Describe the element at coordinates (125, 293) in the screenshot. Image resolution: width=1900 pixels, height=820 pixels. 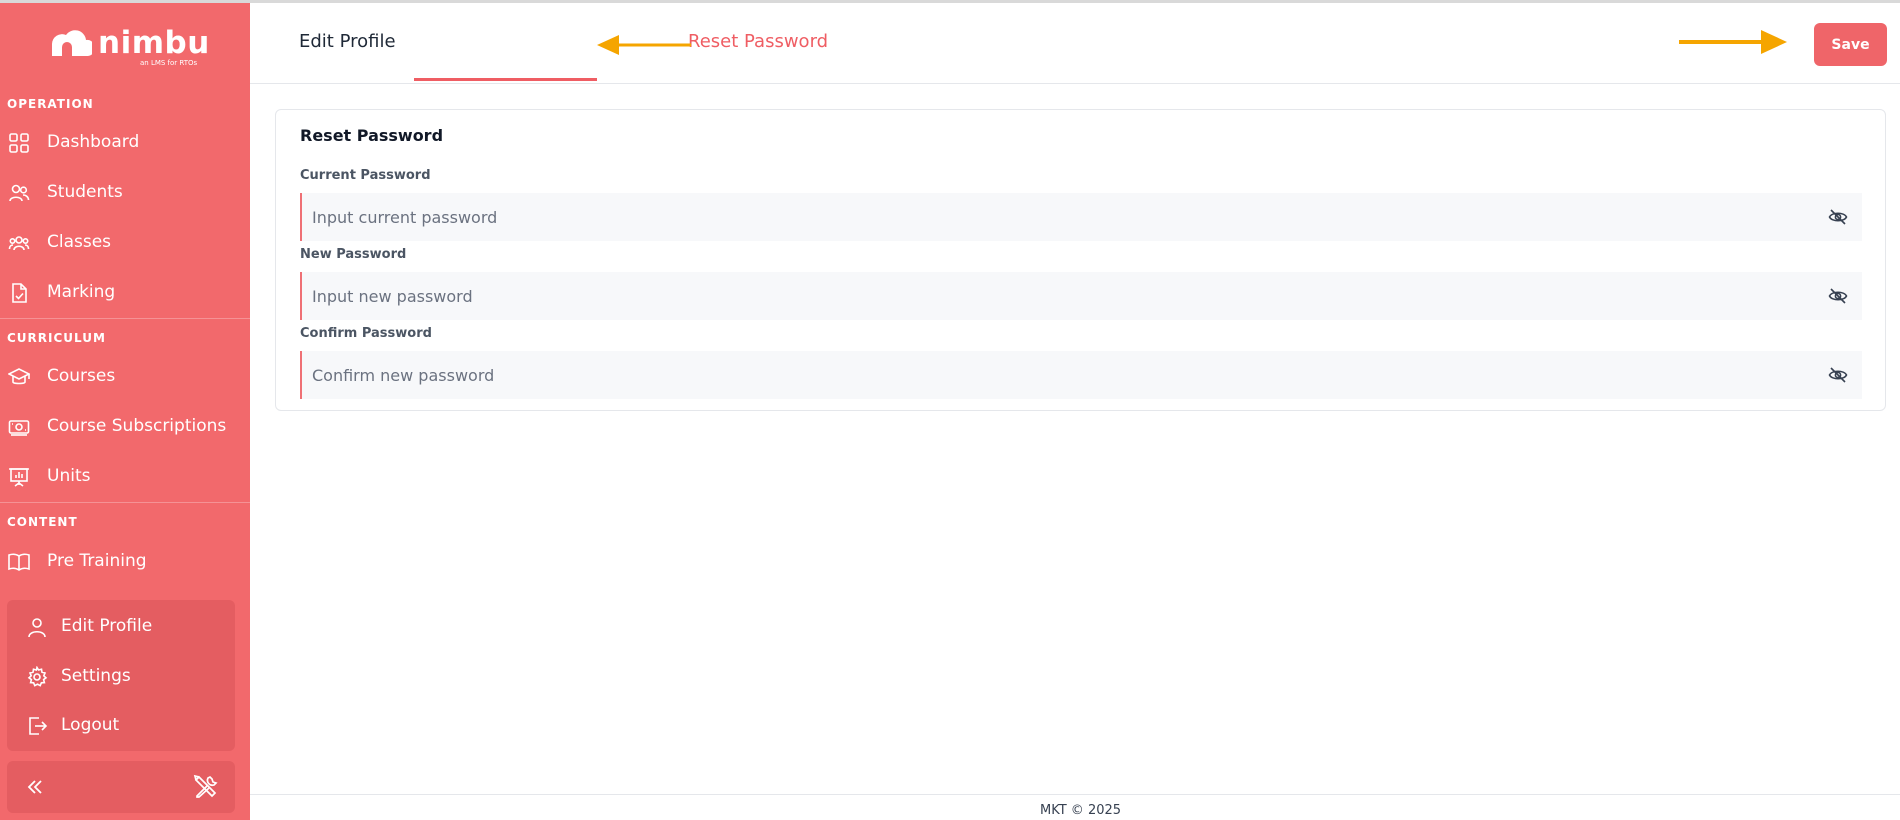
I see `sidebar-item-marking: Marking` at that location.